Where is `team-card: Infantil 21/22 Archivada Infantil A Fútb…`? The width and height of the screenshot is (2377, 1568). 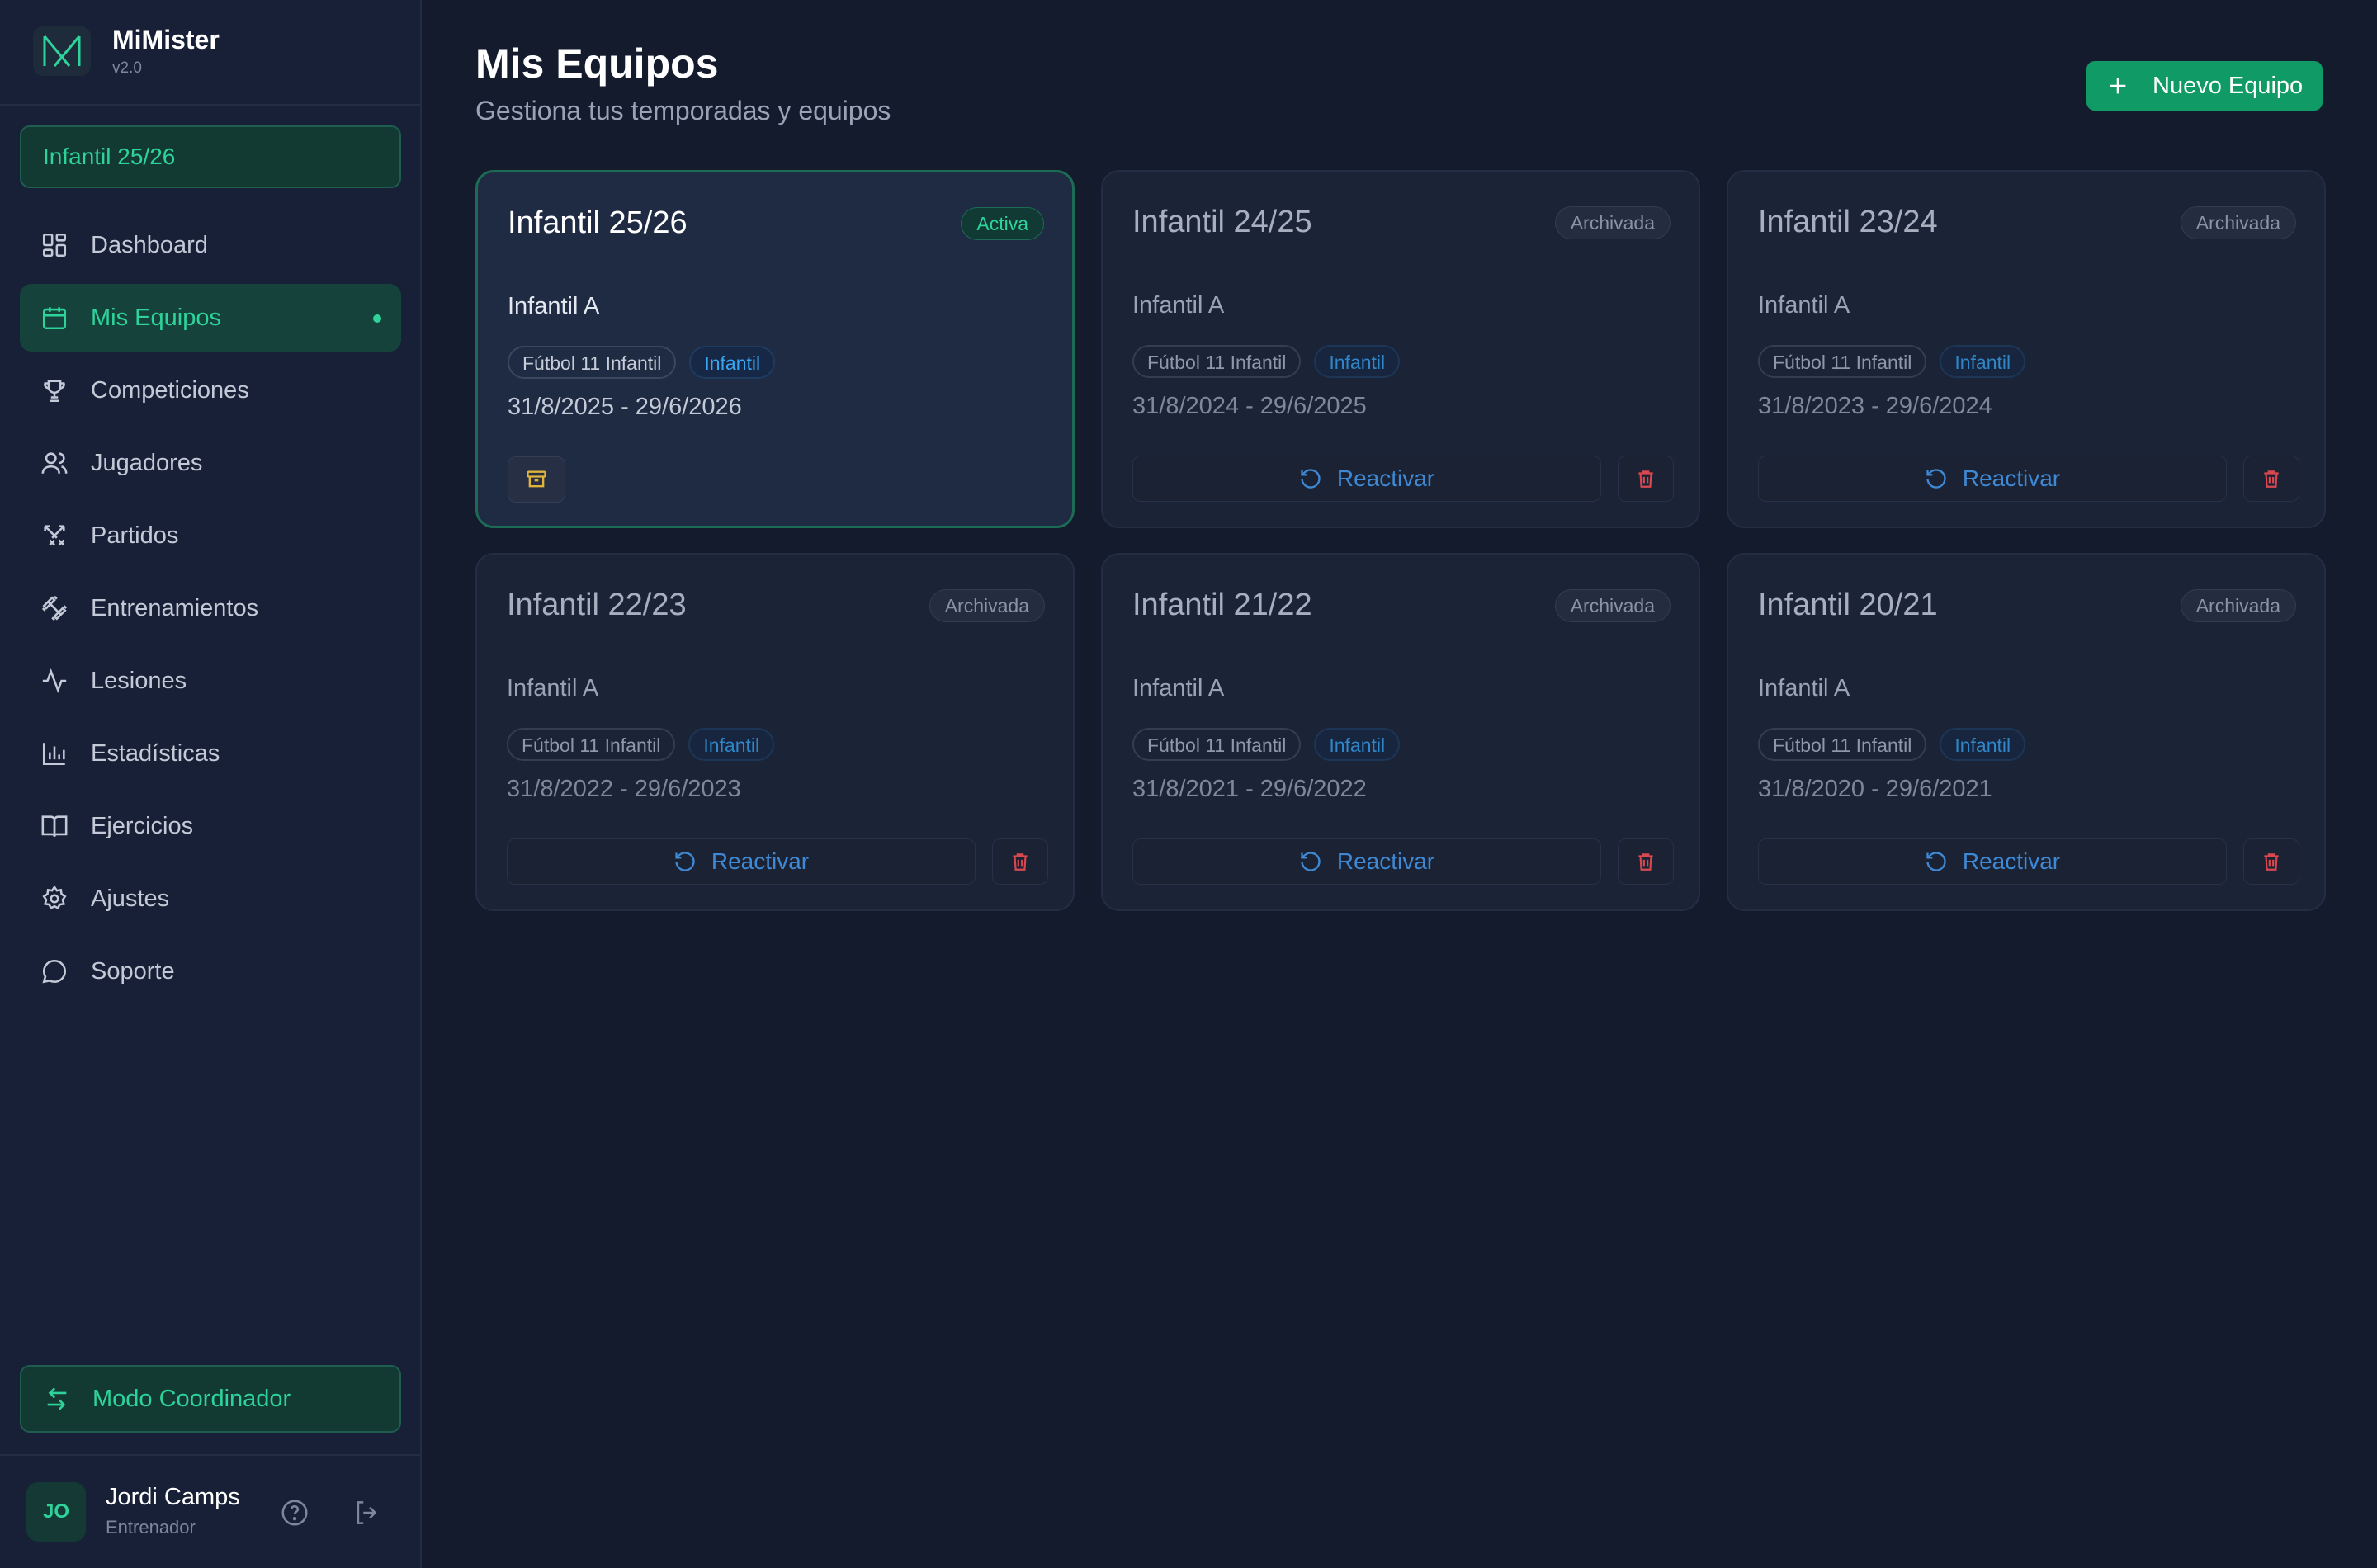
team-card: Infantil 21/22 Archivada Infantil A Fútb… is located at coordinates (1400, 732).